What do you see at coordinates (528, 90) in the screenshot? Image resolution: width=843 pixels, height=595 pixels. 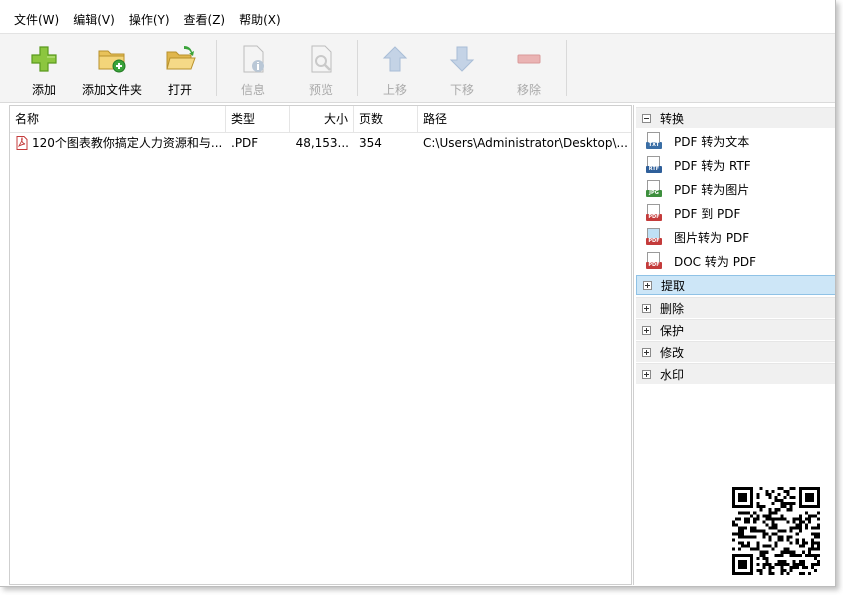 I see `remove-label: 移除` at bounding box center [528, 90].